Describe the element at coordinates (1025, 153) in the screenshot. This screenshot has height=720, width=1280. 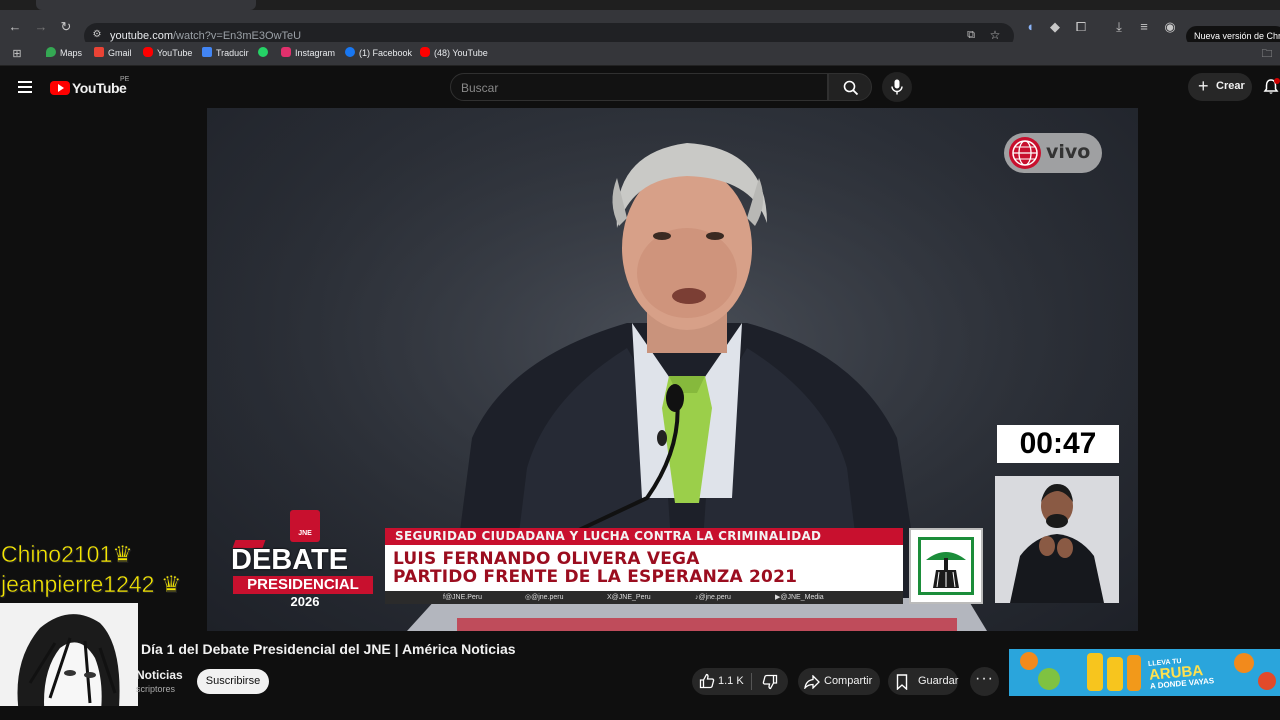
I see `america-tv-globe-icon` at that location.